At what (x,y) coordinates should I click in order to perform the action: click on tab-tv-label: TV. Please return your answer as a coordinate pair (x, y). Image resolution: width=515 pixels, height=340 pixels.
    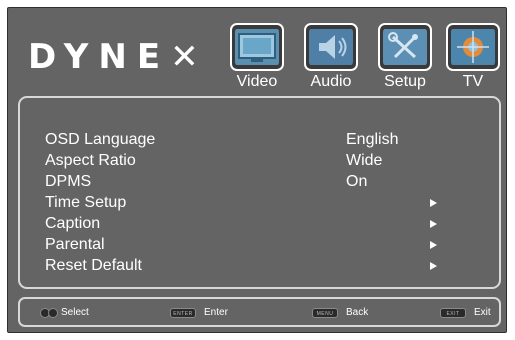
    Looking at the image, I should click on (473, 81).